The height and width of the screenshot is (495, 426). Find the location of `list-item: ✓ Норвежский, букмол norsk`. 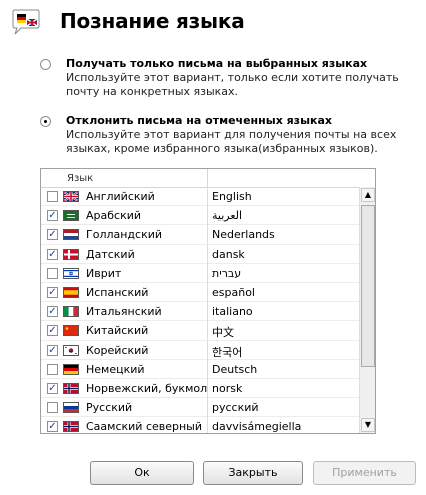

list-item: ✓ Норвежский, букмол norsk is located at coordinates (200, 388).